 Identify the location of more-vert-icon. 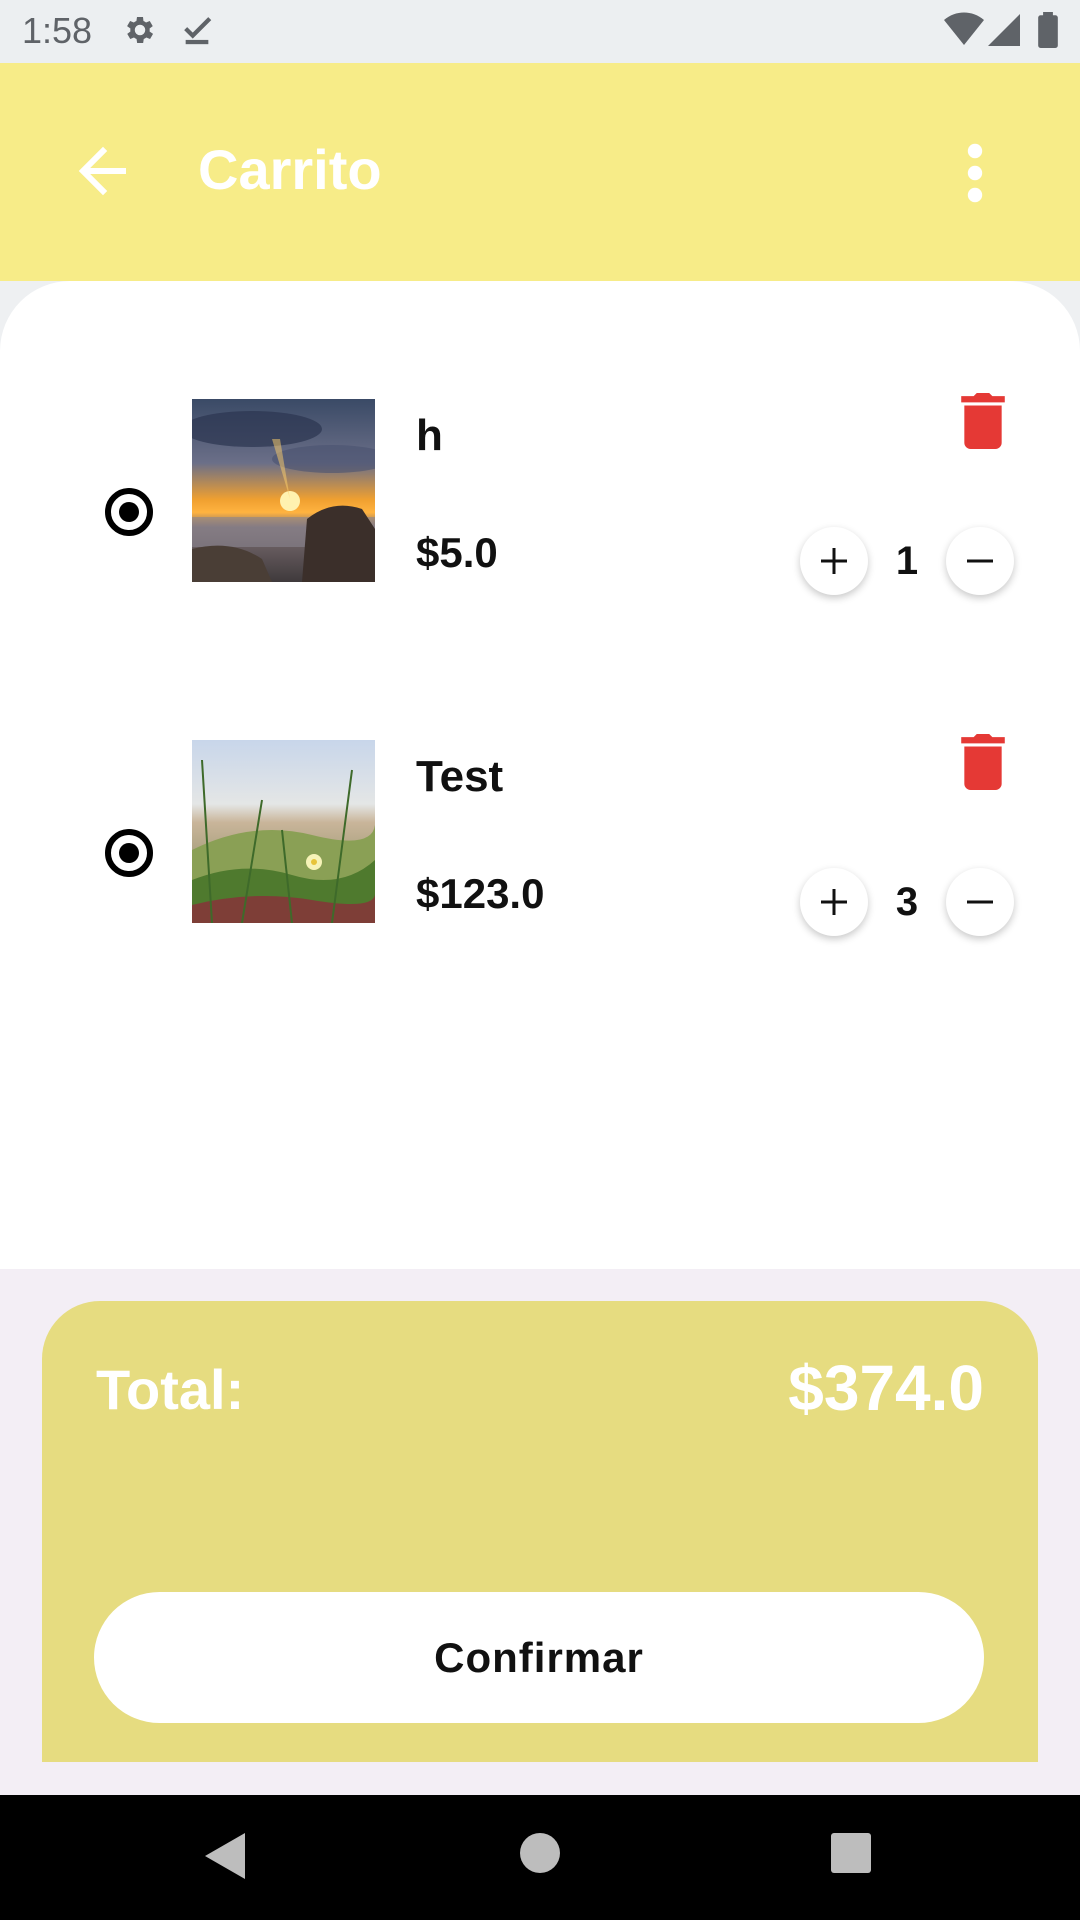
(975, 173).